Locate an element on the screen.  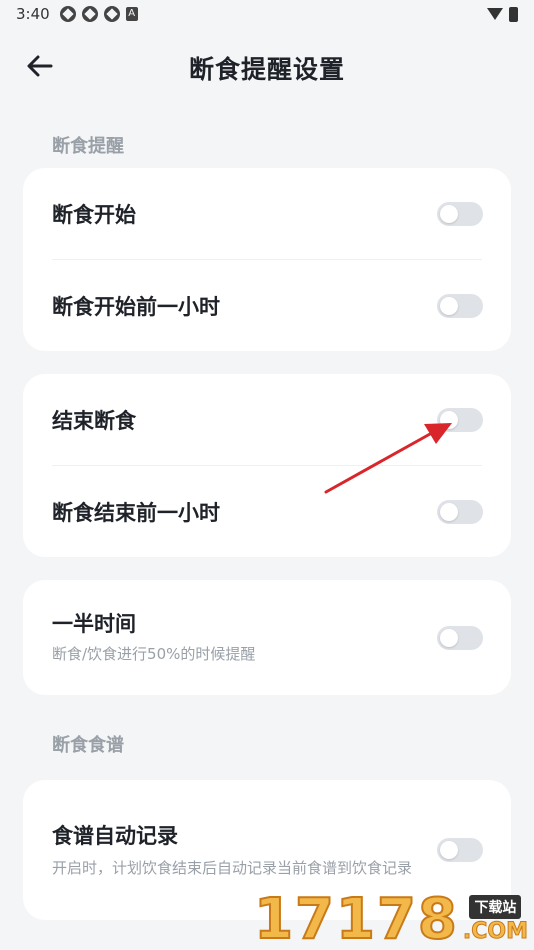
setting-title: 食谱自动记录 is located at coordinates (115, 835).